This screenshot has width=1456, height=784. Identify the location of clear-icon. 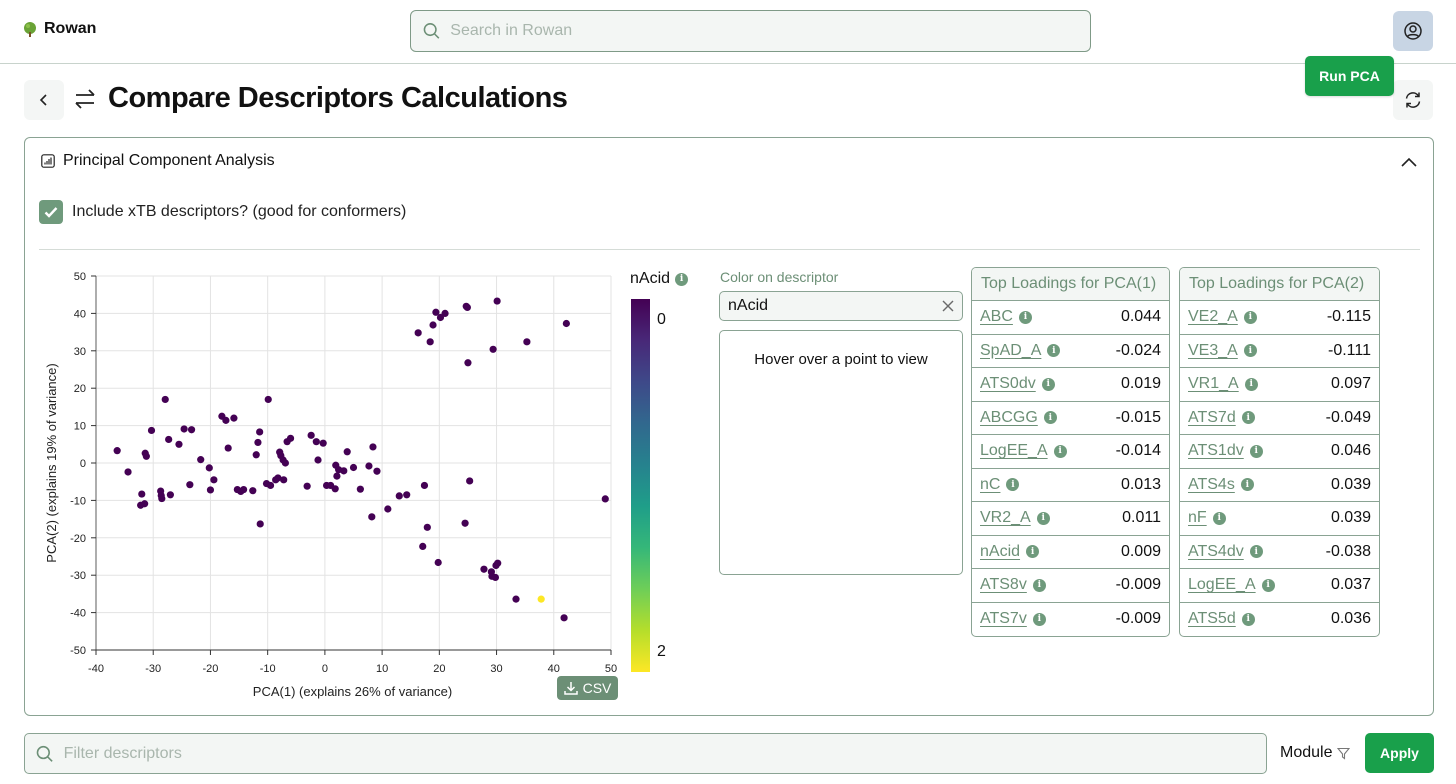
(948, 306).